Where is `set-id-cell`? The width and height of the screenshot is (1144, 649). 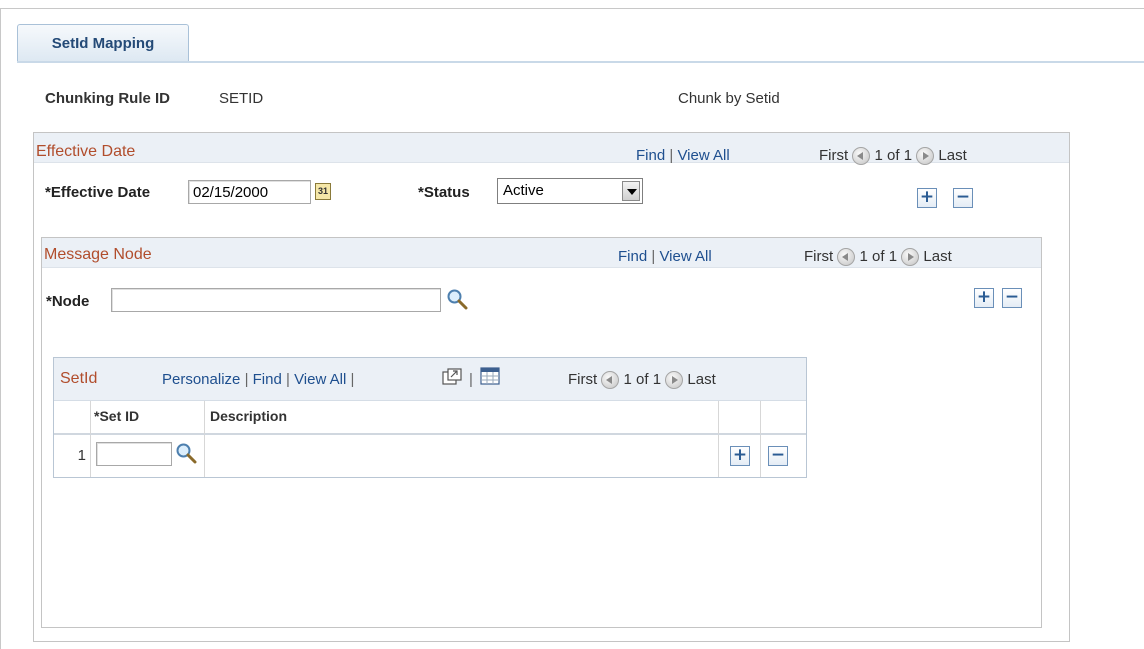
set-id-cell is located at coordinates (148, 456).